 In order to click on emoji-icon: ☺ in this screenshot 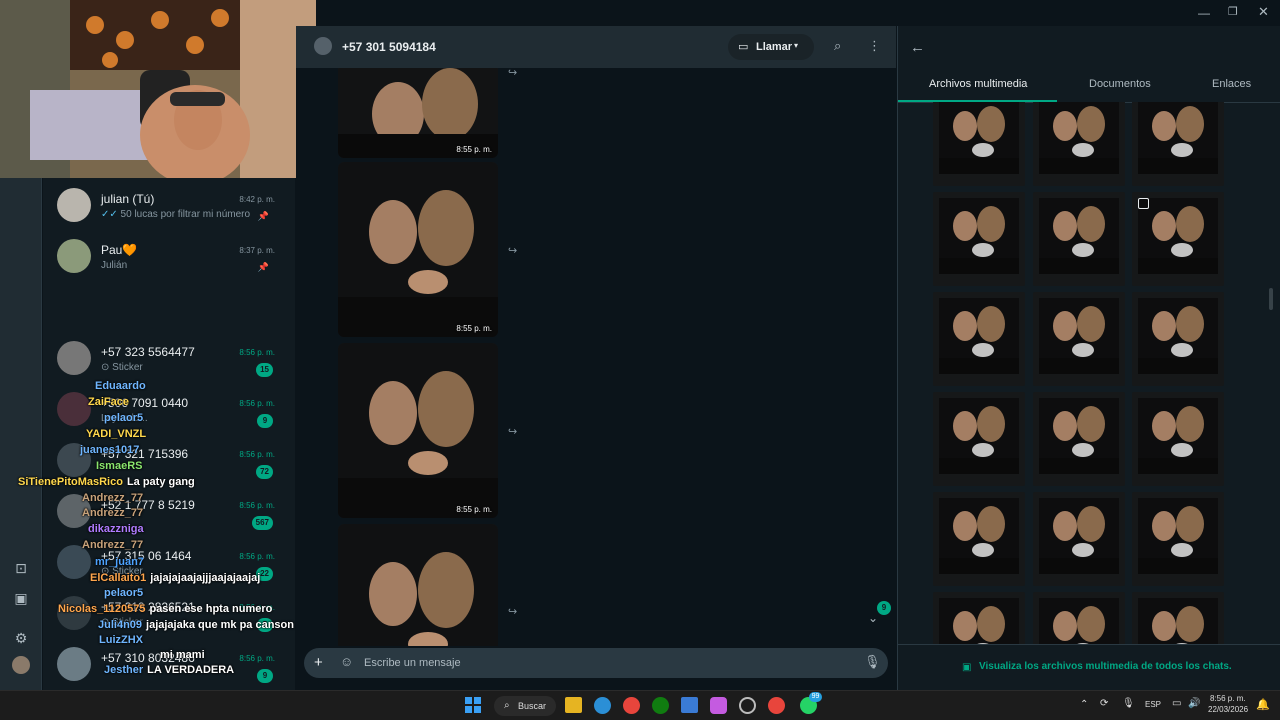, I will do `click(346, 661)`.